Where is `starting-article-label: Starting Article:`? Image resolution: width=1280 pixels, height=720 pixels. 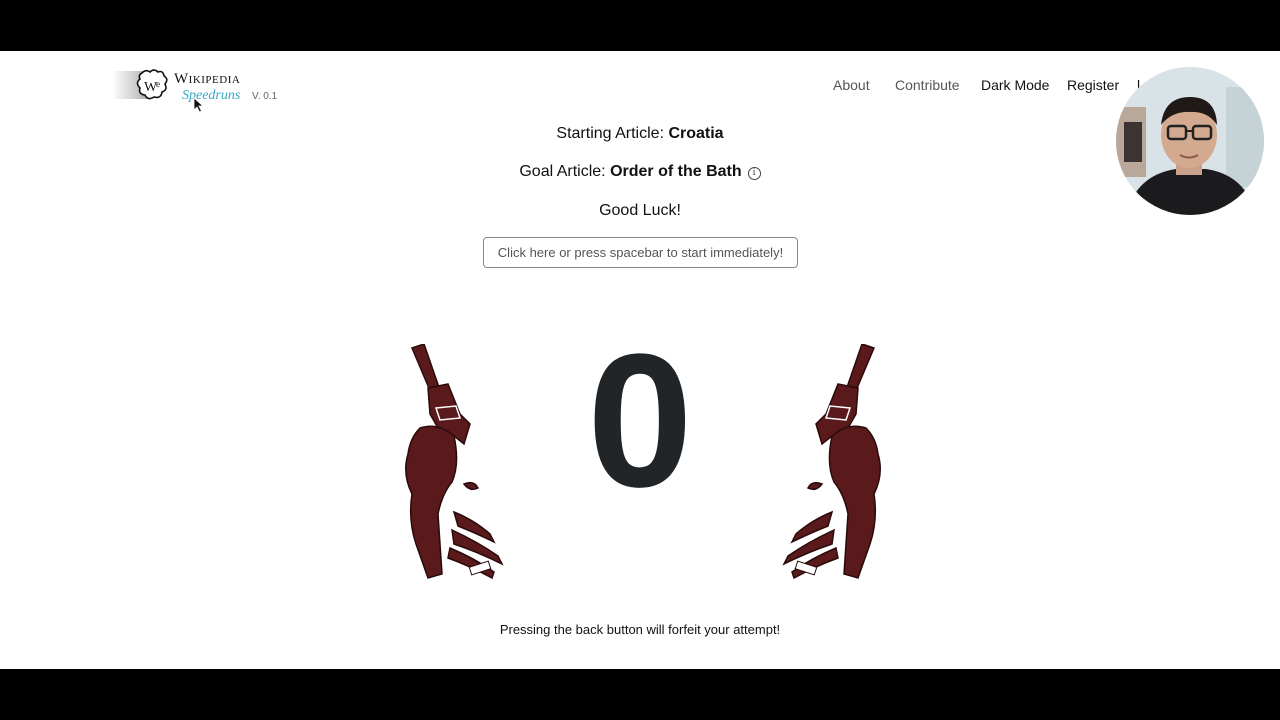
starting-article-label: Starting Article: is located at coordinates (612, 133).